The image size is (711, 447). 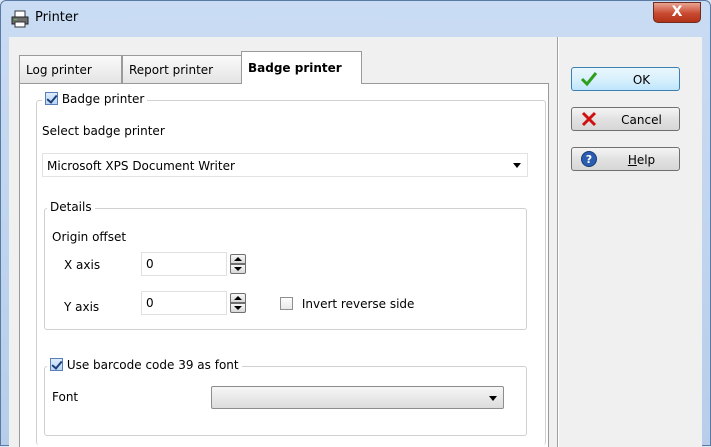 I want to click on y-axis-label: Y axis, so click(x=82, y=307).